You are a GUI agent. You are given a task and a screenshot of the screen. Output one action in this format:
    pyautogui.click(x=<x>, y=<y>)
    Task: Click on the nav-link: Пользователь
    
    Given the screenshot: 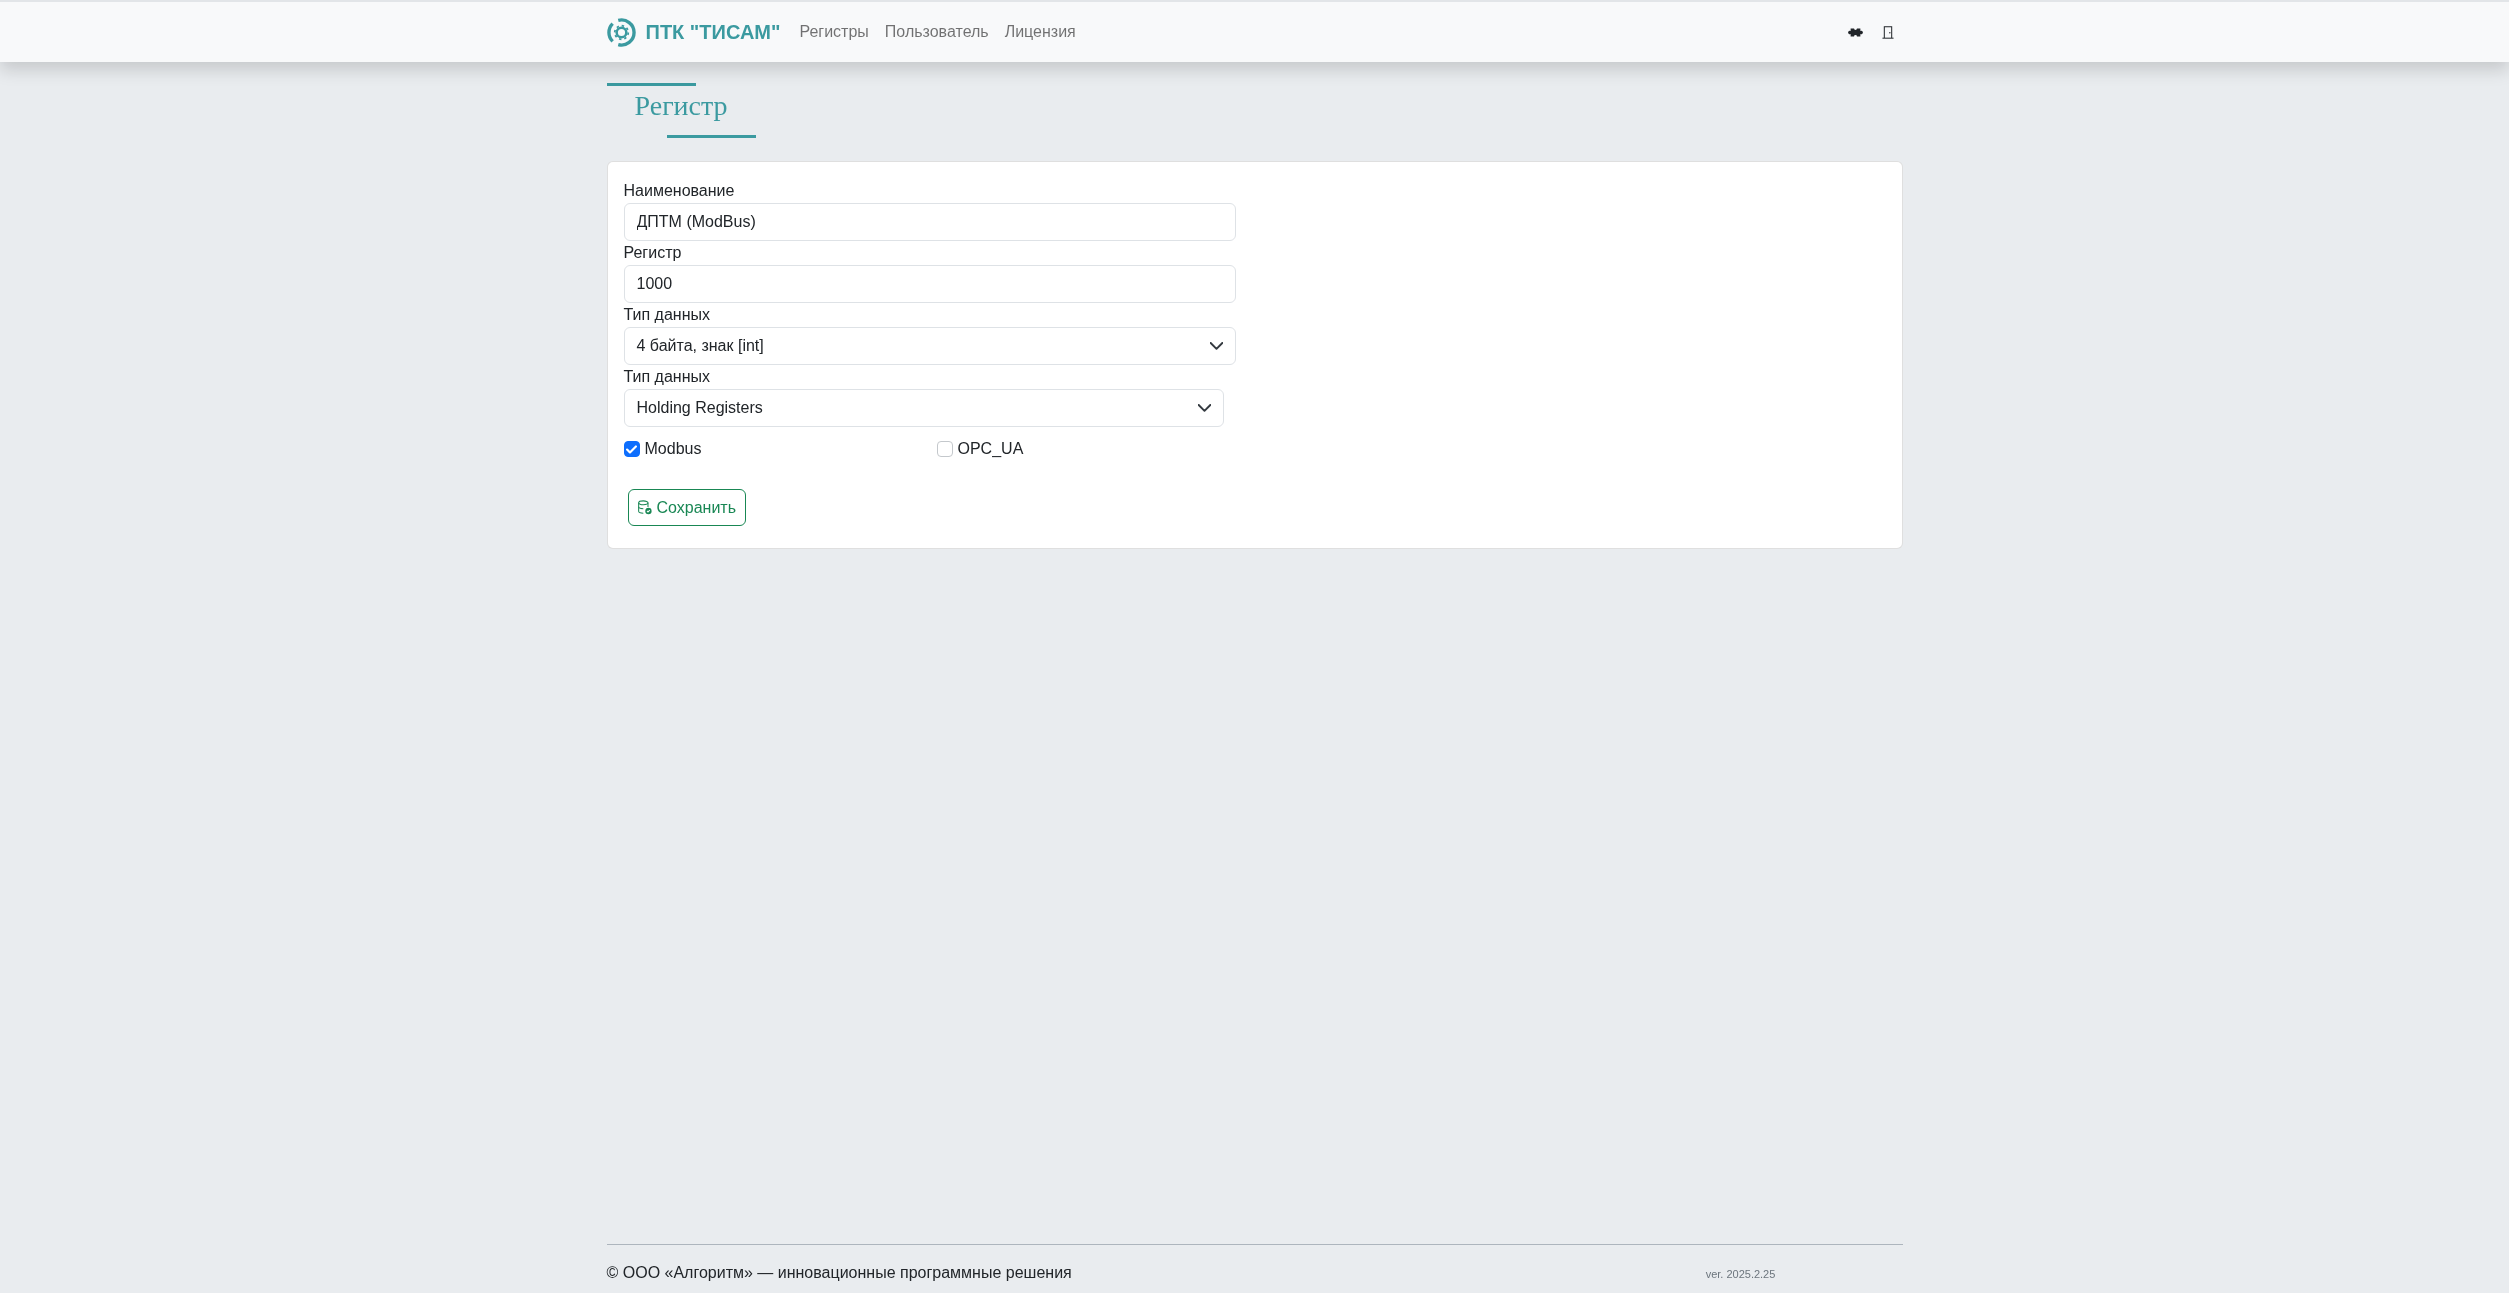 What is the action you would take?
    pyautogui.click(x=936, y=32)
    